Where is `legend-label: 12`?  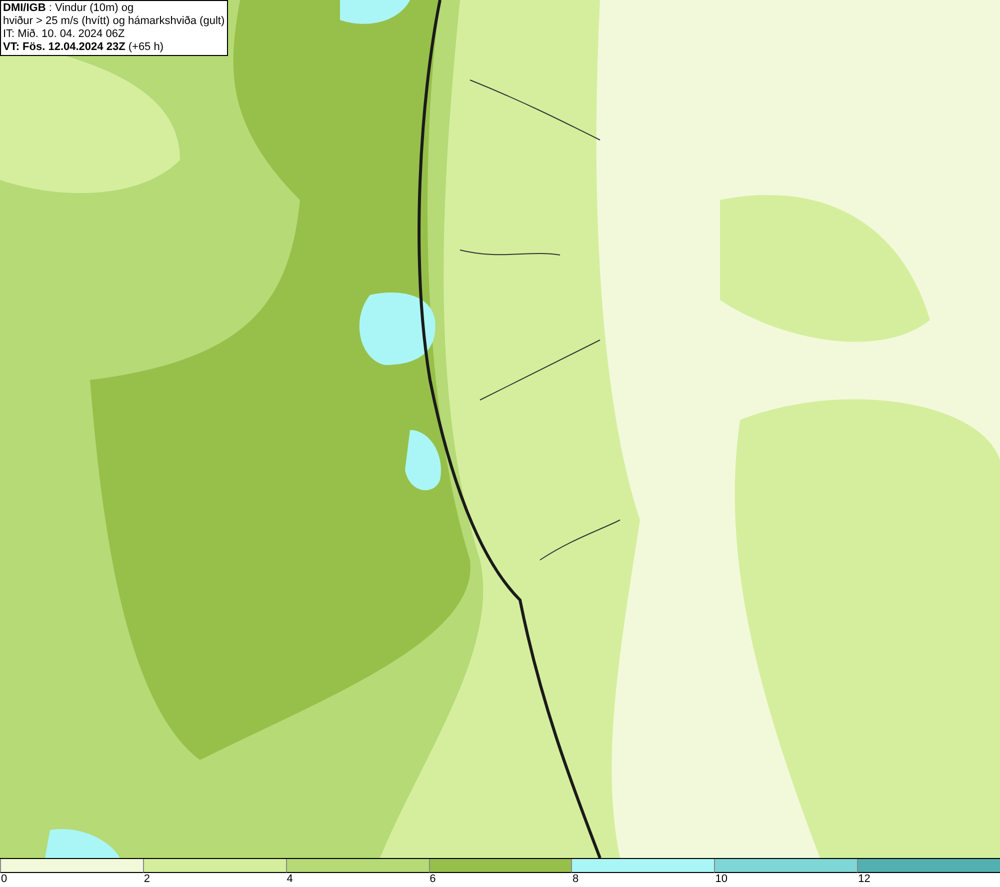
legend-label: 12 is located at coordinates (863, 879).